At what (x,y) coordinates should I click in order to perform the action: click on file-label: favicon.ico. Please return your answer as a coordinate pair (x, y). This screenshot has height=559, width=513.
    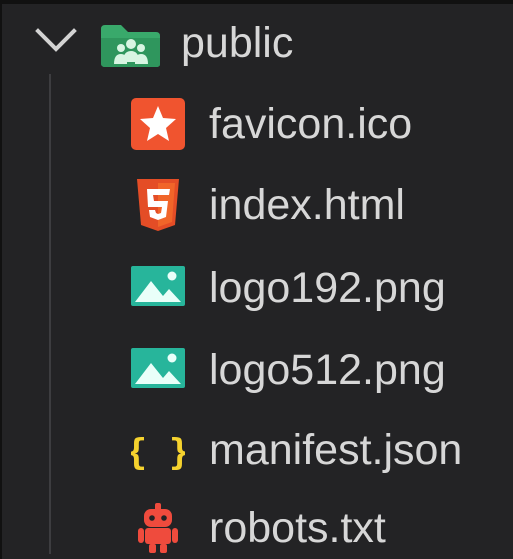
    Looking at the image, I should click on (311, 124).